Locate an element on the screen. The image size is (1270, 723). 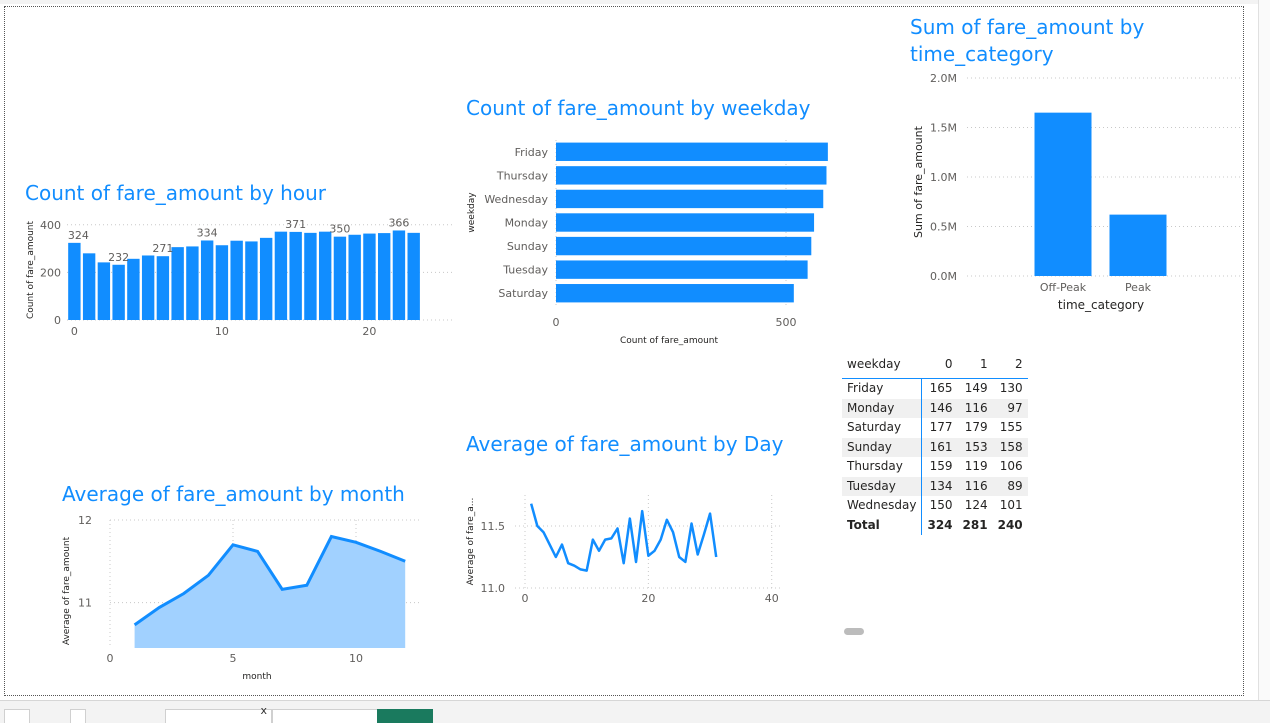
vertical-scrollbar is located at coordinates (1264, 350).